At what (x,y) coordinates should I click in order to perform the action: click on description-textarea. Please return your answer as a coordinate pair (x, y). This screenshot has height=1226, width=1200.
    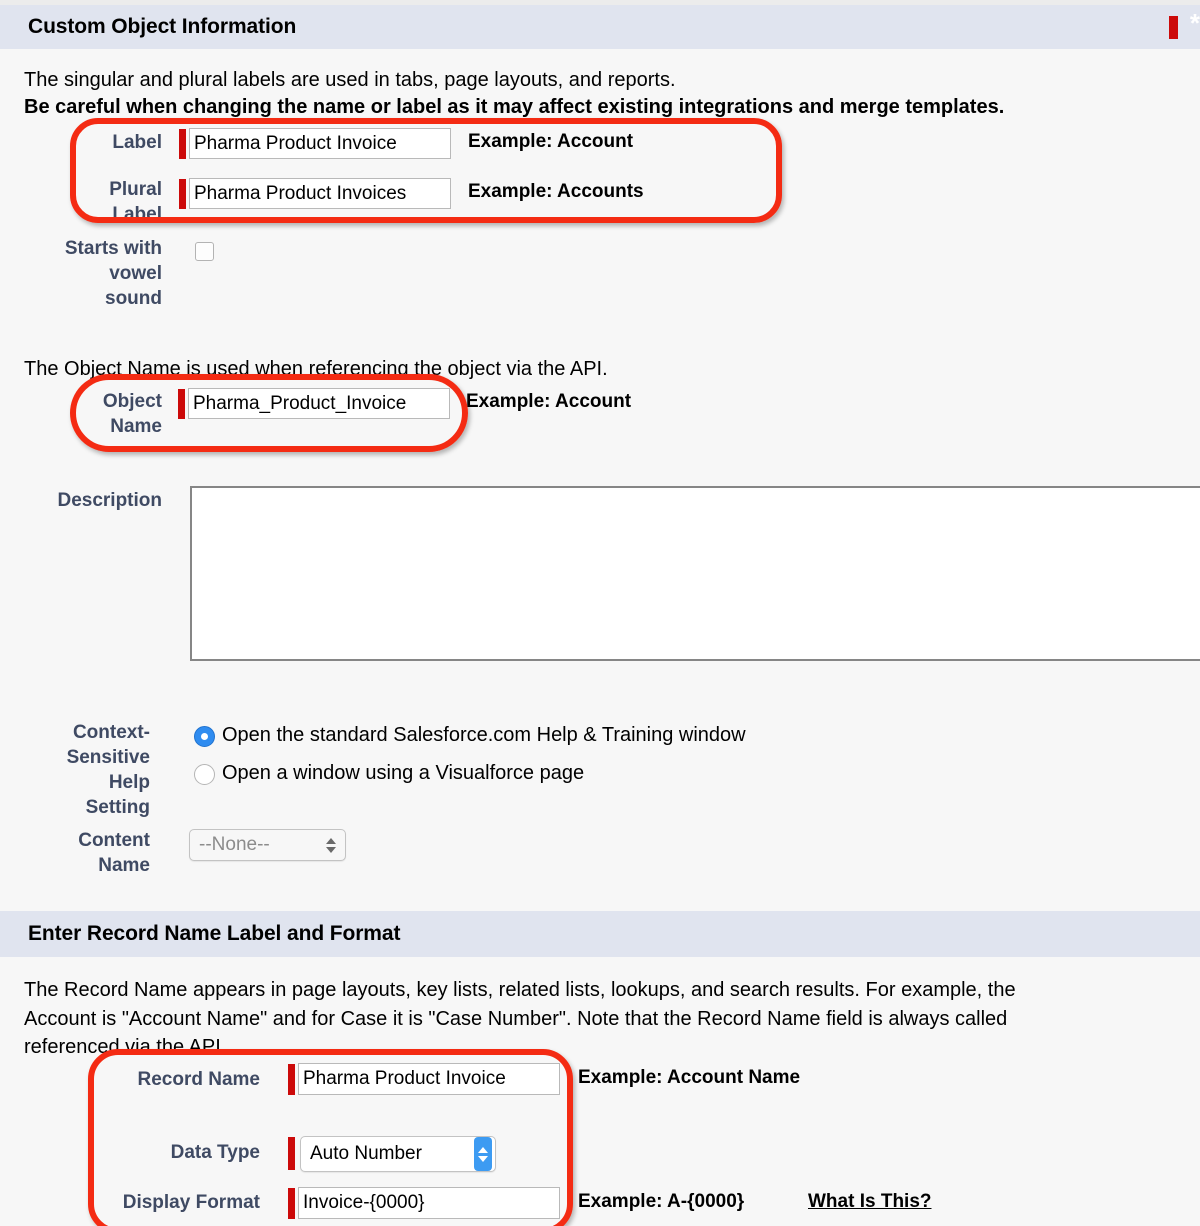
    Looking at the image, I should click on (695, 573).